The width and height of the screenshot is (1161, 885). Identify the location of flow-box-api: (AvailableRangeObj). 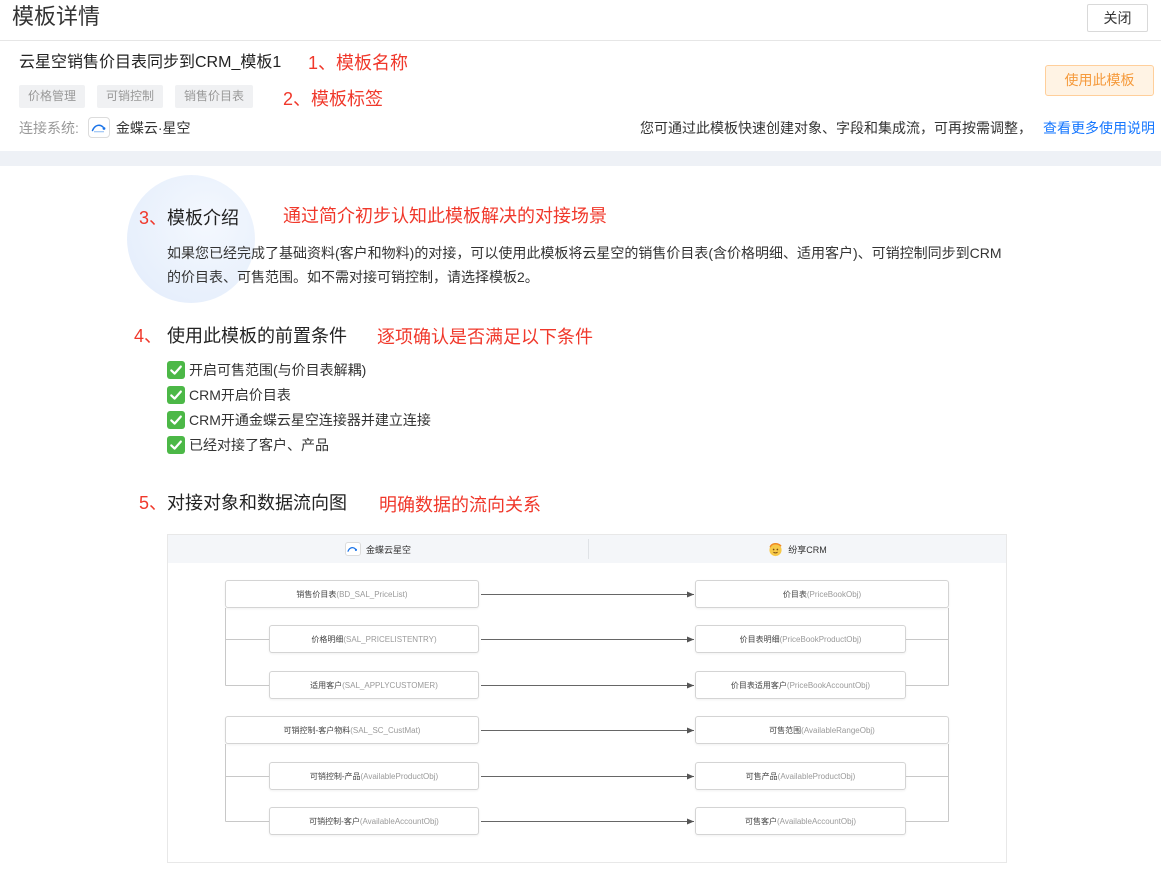
(838, 730).